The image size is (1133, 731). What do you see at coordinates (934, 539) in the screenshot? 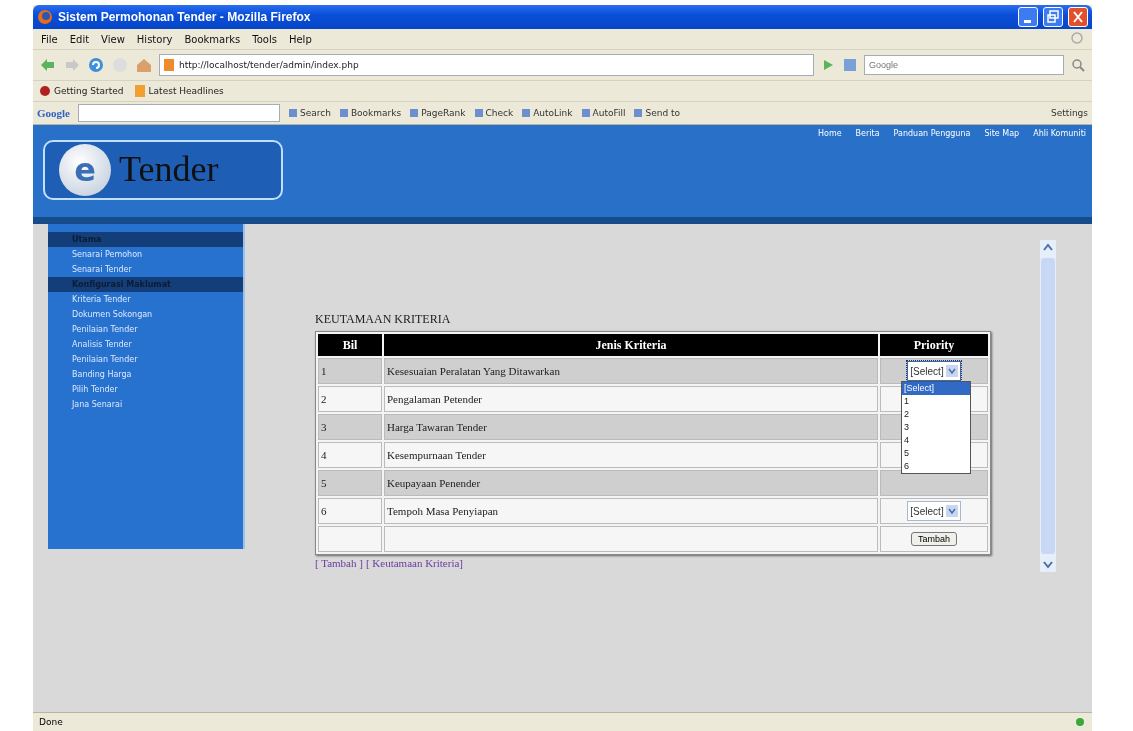
I see `add-button: Tambah` at bounding box center [934, 539].